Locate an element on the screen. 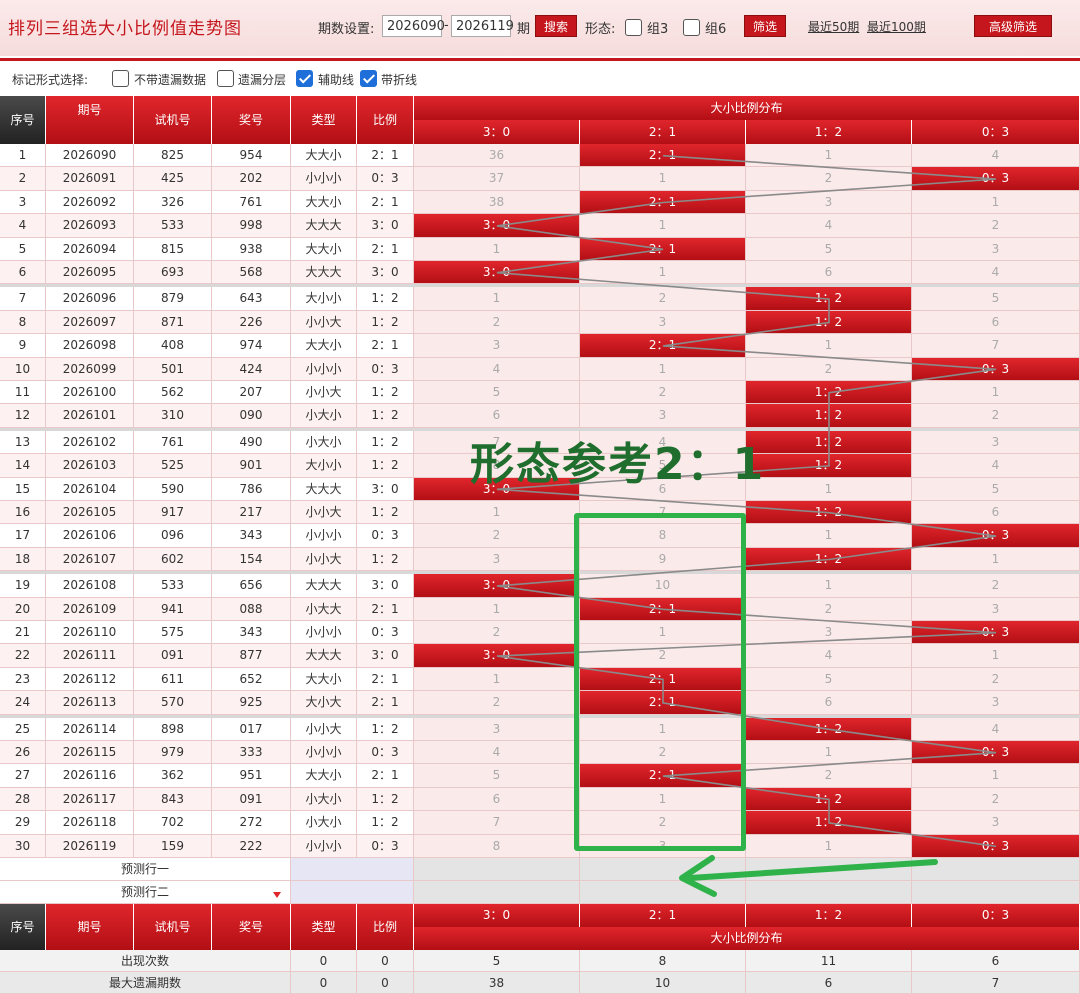 This screenshot has height=994, width=1080. row-period: 2026101 is located at coordinates (90, 416).